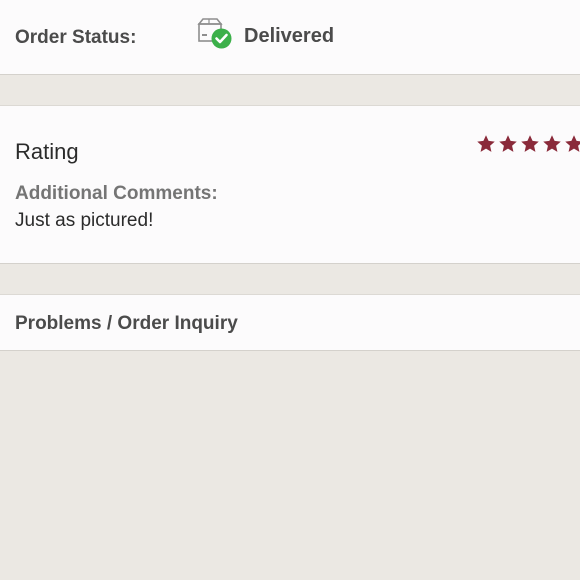  What do you see at coordinates (47, 151) in the screenshot?
I see `rating-title: Rating` at bounding box center [47, 151].